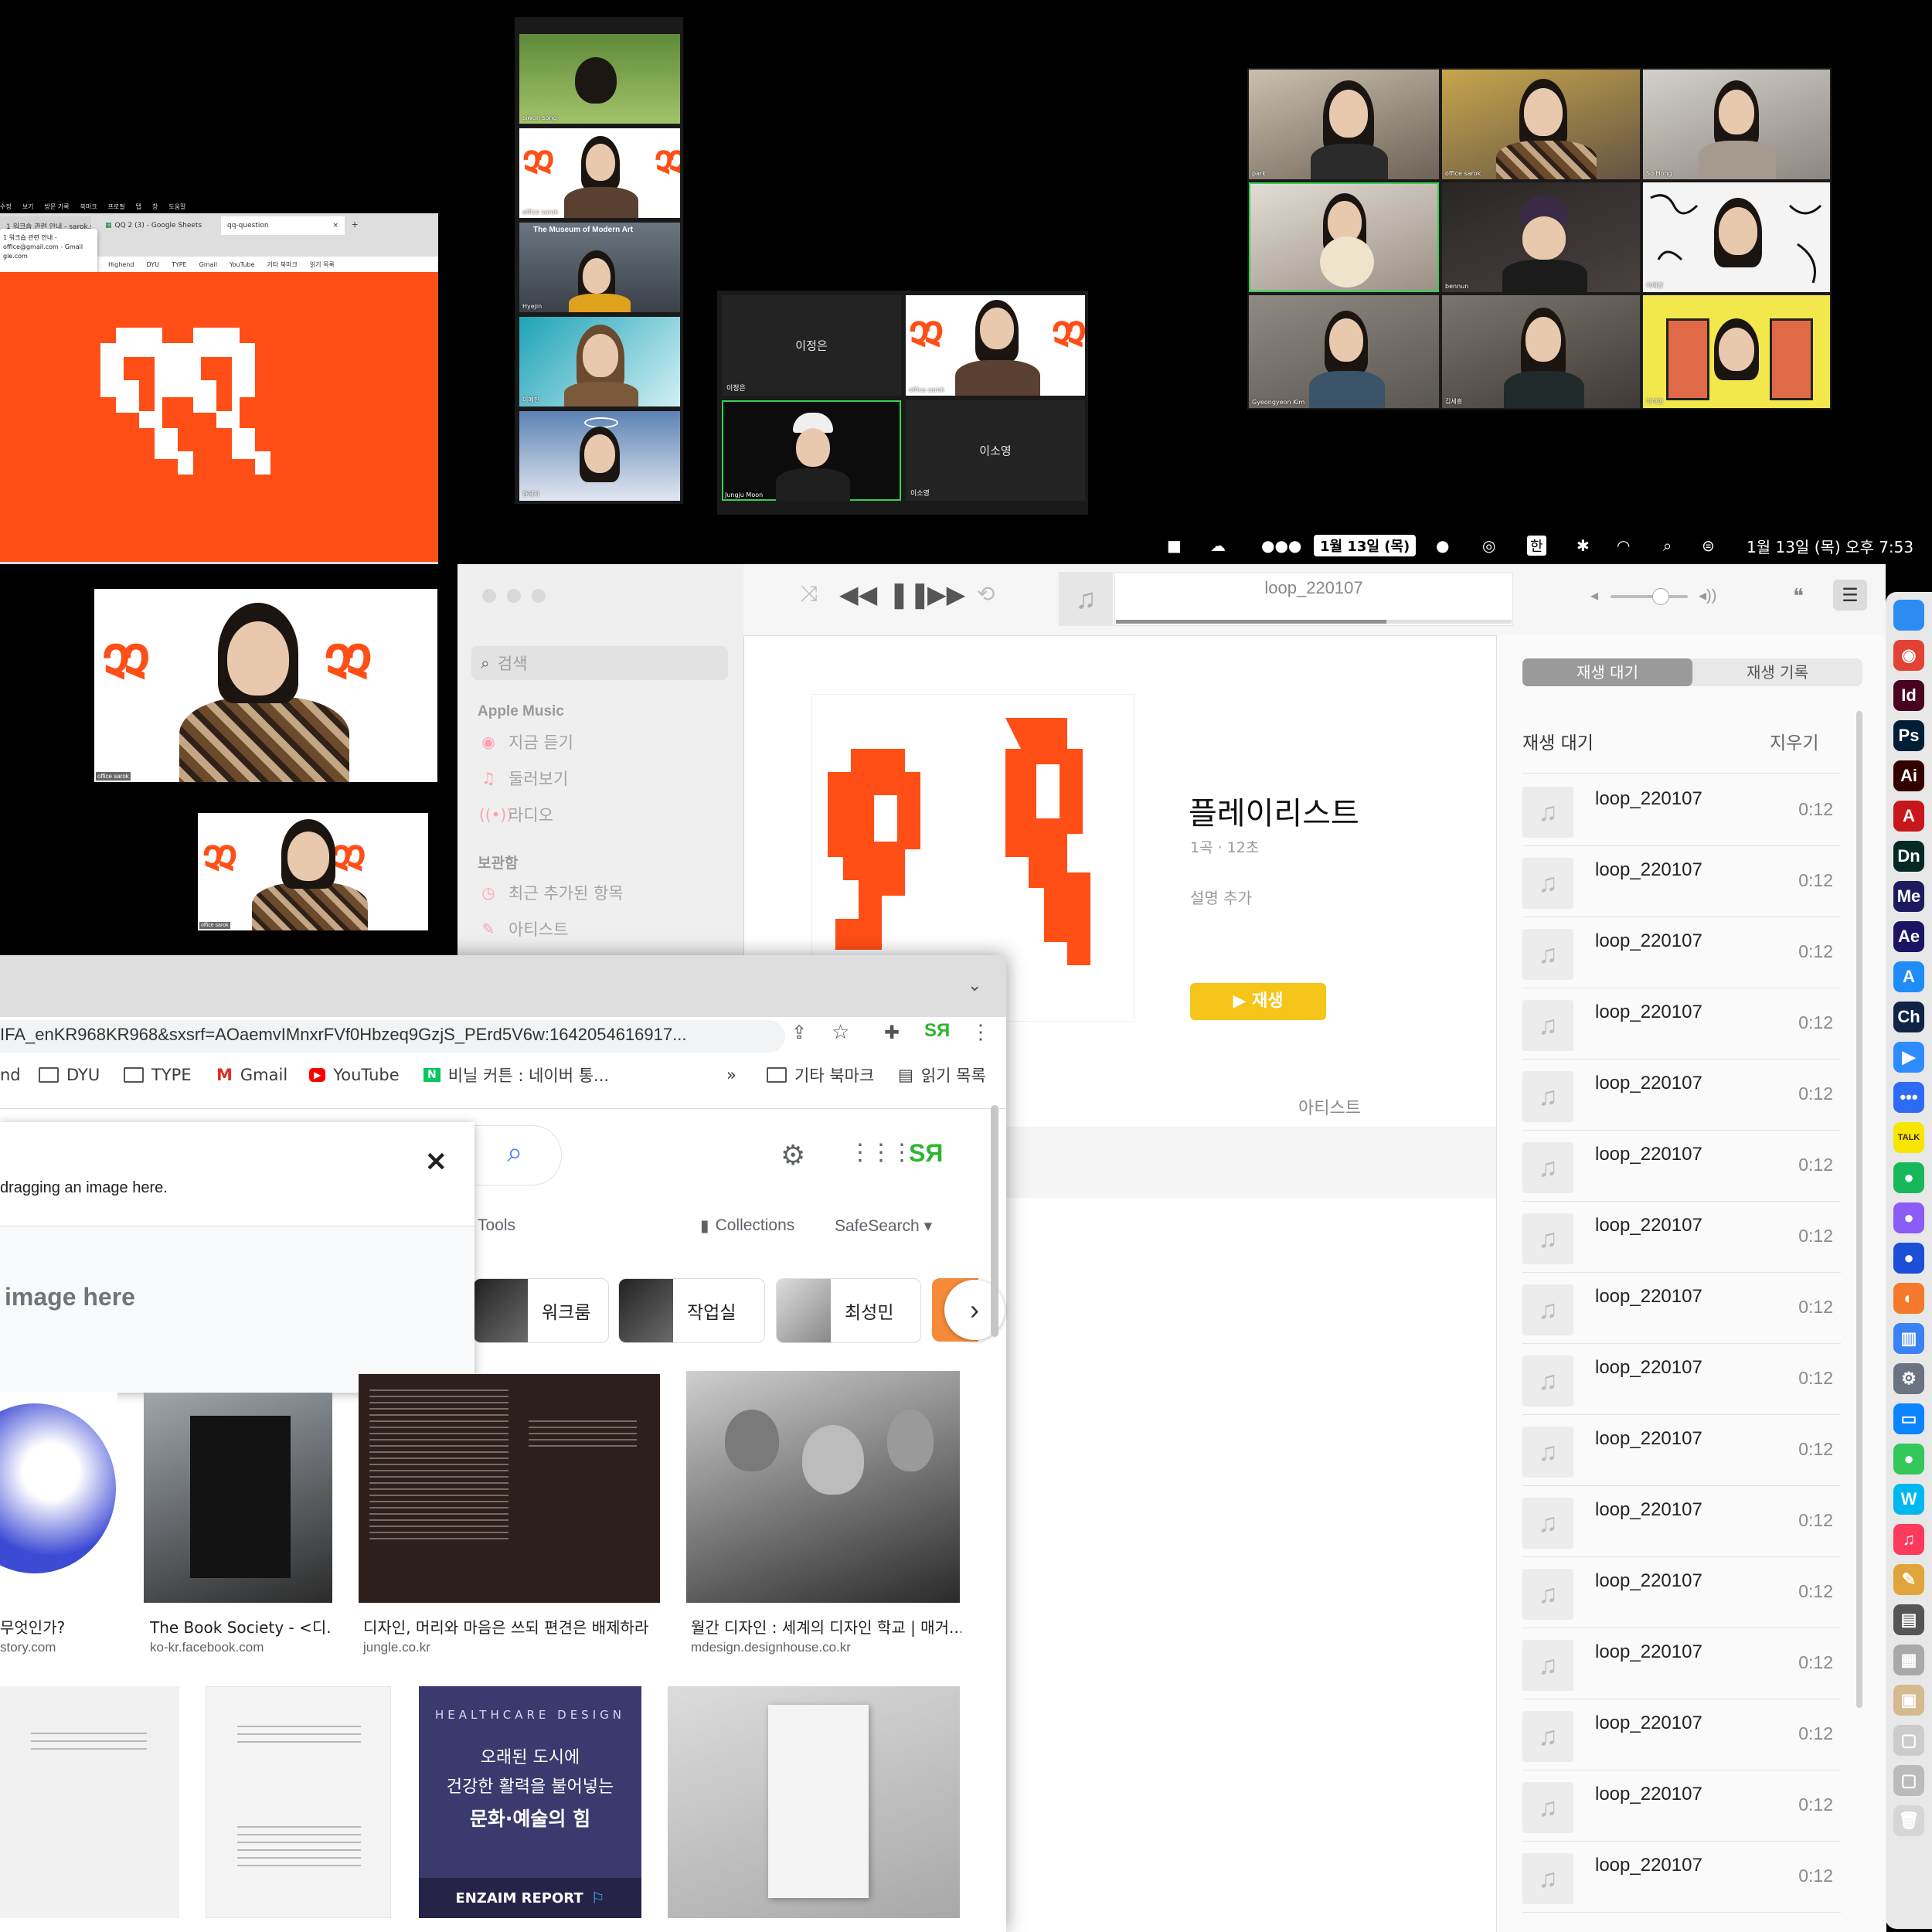  Describe the element at coordinates (1909, 977) in the screenshot. I see `app-store-icon: A` at that location.